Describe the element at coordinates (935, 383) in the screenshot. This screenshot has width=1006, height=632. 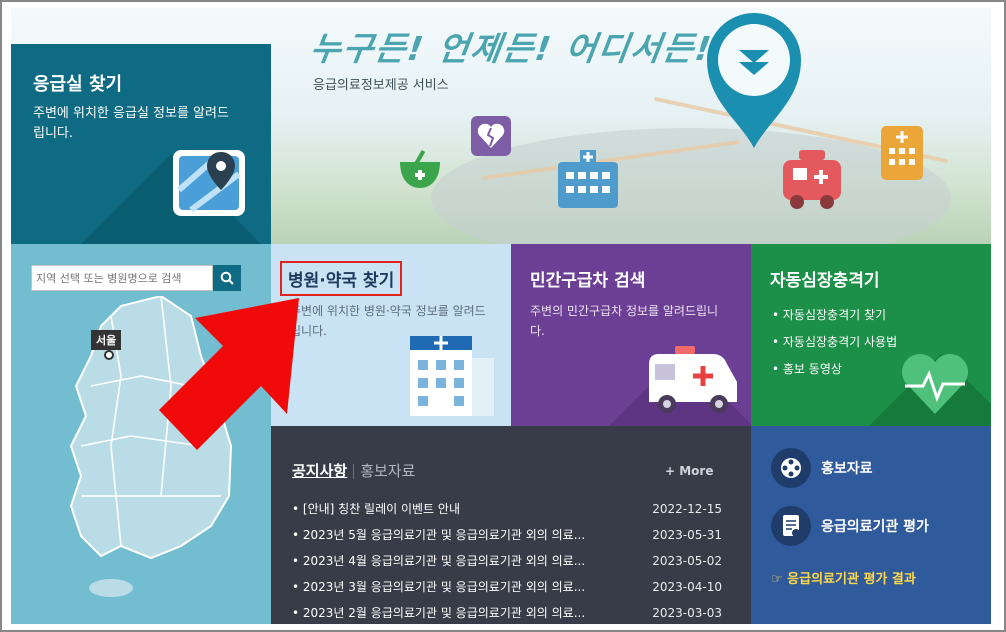
I see `heartbeat-icon` at that location.